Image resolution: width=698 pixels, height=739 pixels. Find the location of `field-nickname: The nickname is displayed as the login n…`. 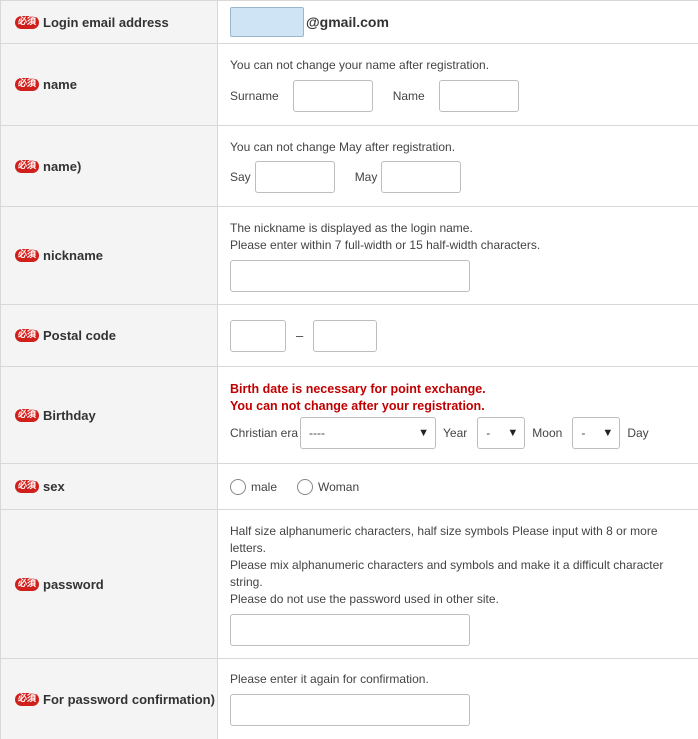

field-nickname: The nickname is displayed as the login n… is located at coordinates (458, 255).